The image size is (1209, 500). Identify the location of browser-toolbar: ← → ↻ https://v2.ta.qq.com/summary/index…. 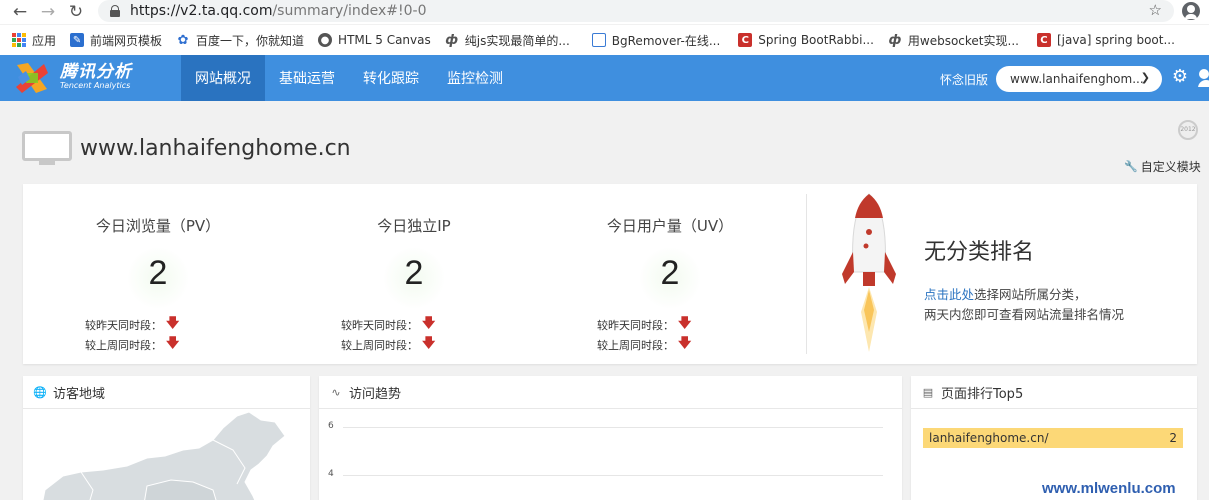
(604, 12).